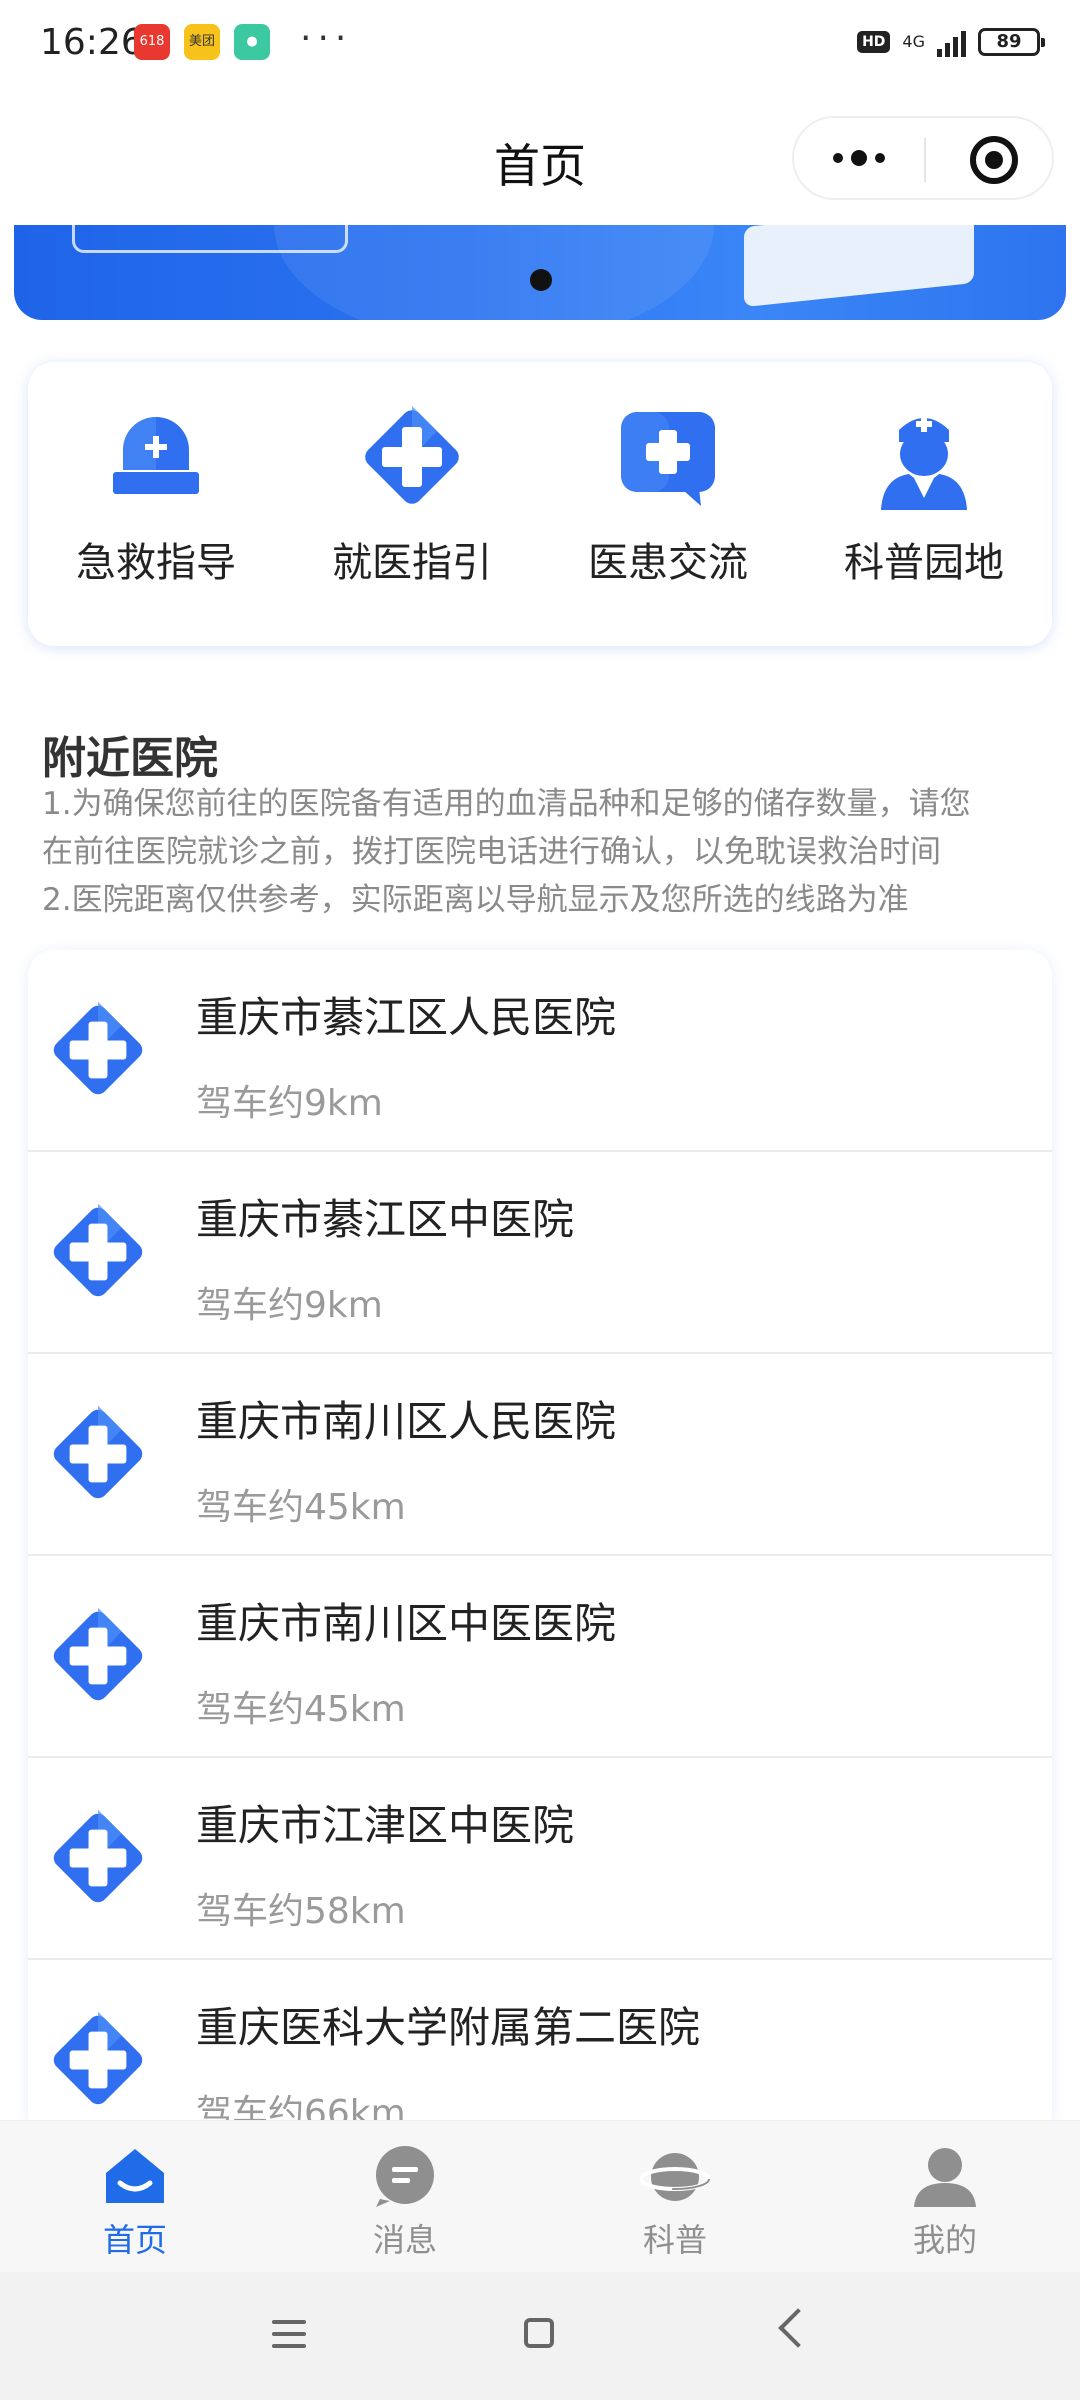  Describe the element at coordinates (945, 2176) in the screenshot. I see `user-icon` at that location.